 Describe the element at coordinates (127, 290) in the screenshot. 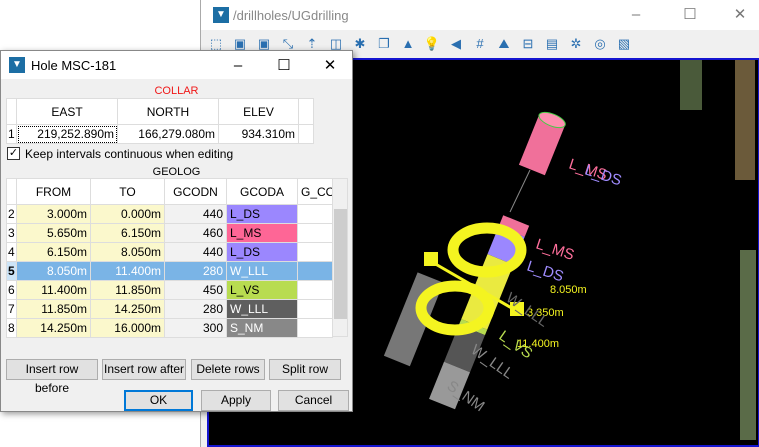

I see `to-cell: 11.850m` at that location.